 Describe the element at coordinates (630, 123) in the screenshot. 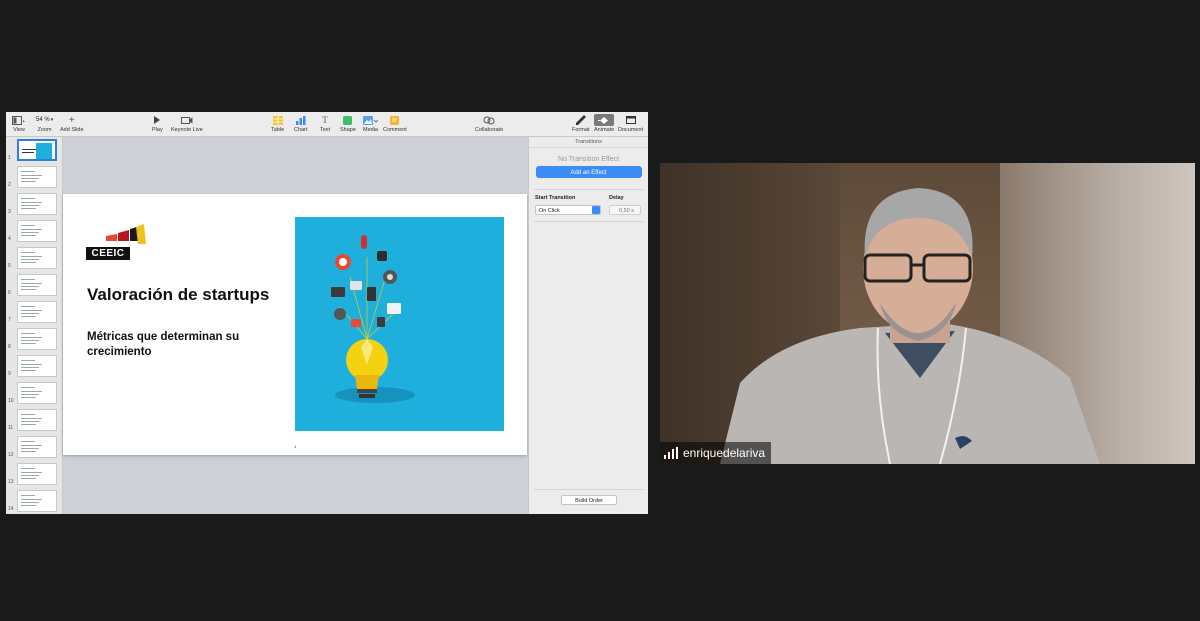

I see `document-button: Document` at that location.